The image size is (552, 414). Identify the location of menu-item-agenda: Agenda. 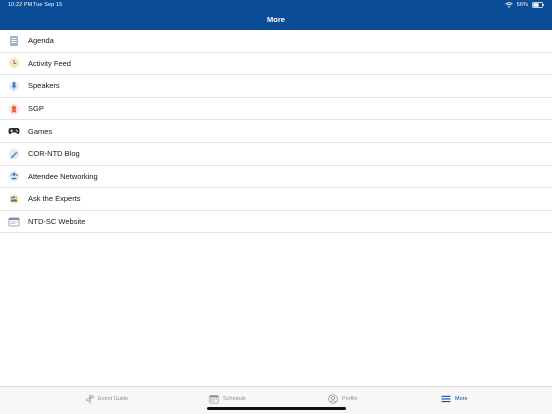
(276, 41).